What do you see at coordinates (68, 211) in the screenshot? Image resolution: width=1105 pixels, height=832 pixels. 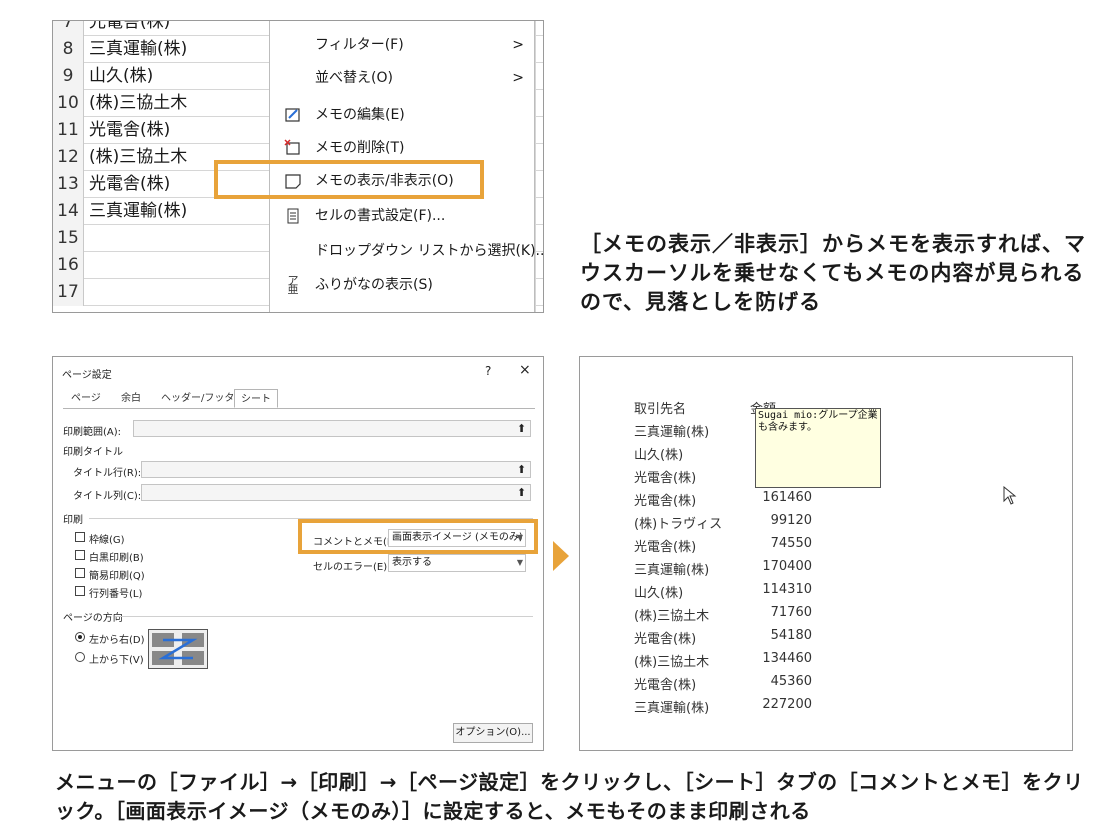 I see `row-number: 14` at bounding box center [68, 211].